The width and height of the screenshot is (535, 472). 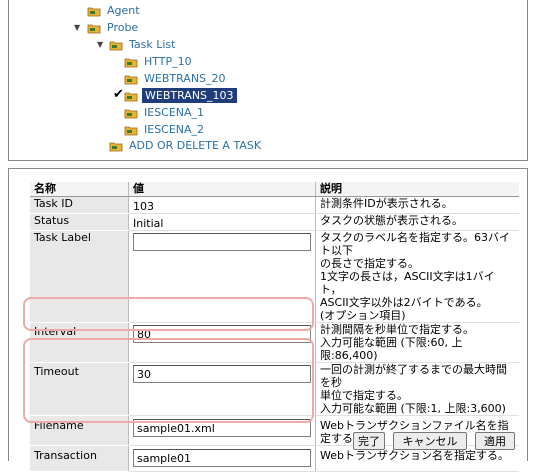 What do you see at coordinates (186, 145) in the screenshot?
I see `tree-item-add-or-delete-task: ADD OR DELETE A TASK` at bounding box center [186, 145].